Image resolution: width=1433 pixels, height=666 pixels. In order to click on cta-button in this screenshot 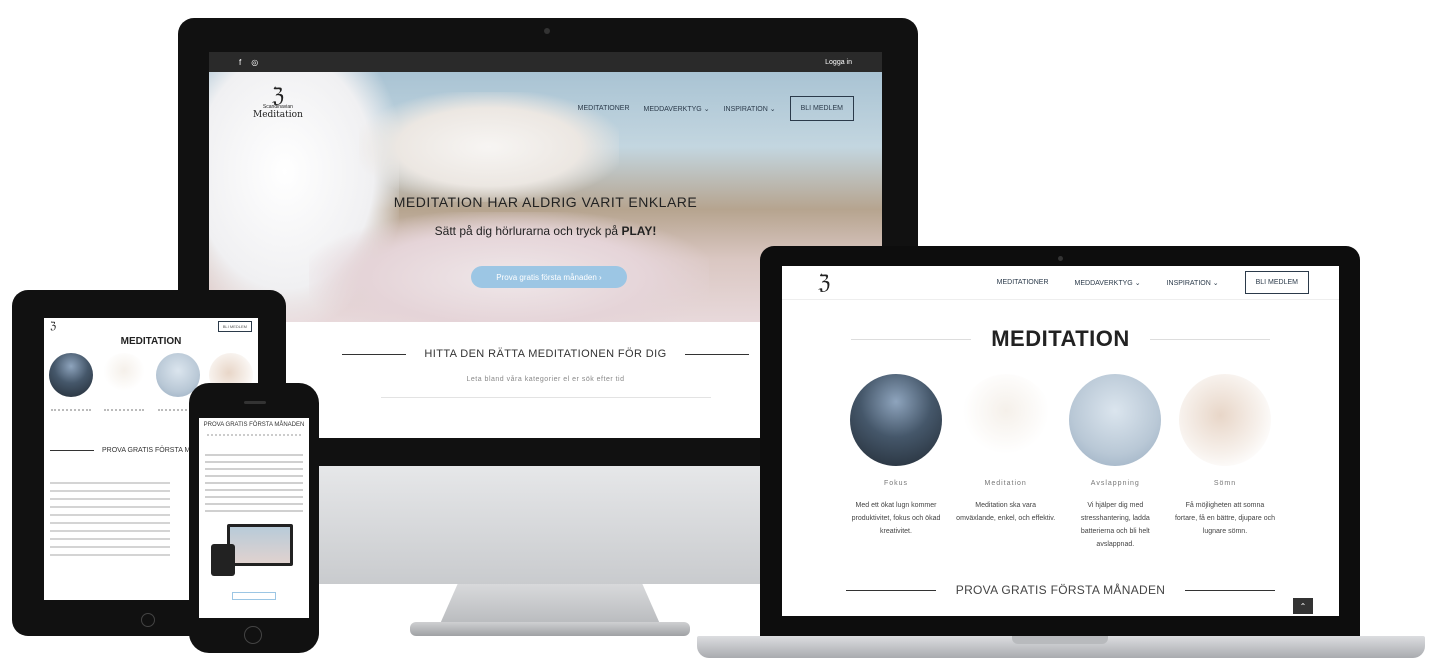, I will do `click(254, 596)`.